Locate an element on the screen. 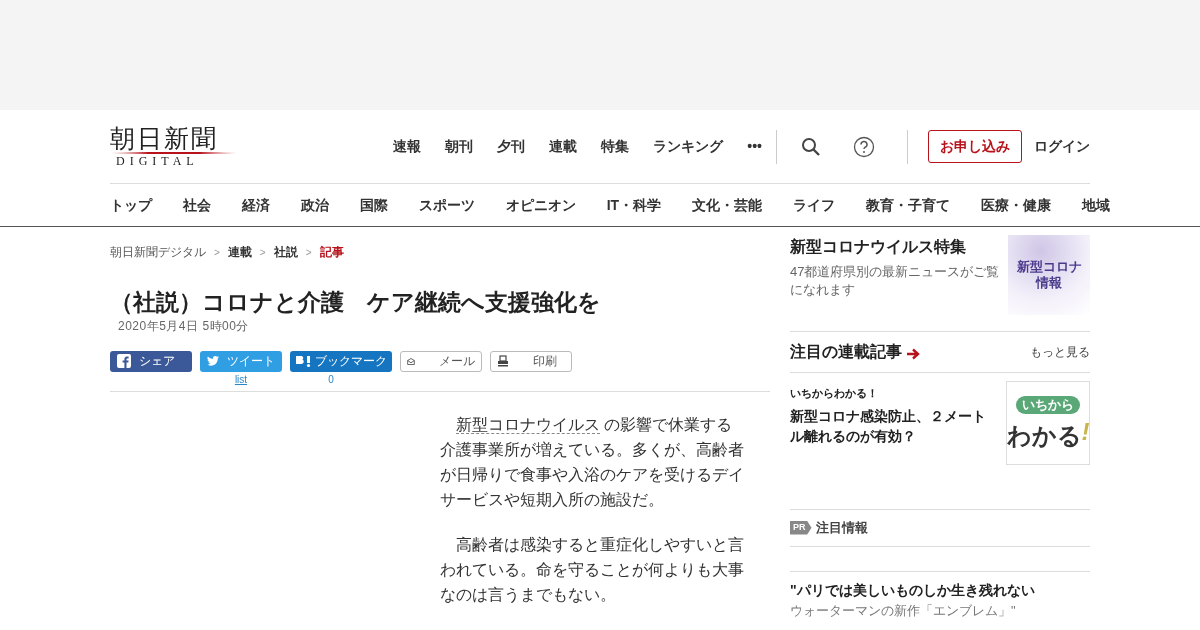 The image size is (1200, 630). pr-article-title: "パリでは美しいものしか生き残れない is located at coordinates (940, 590).